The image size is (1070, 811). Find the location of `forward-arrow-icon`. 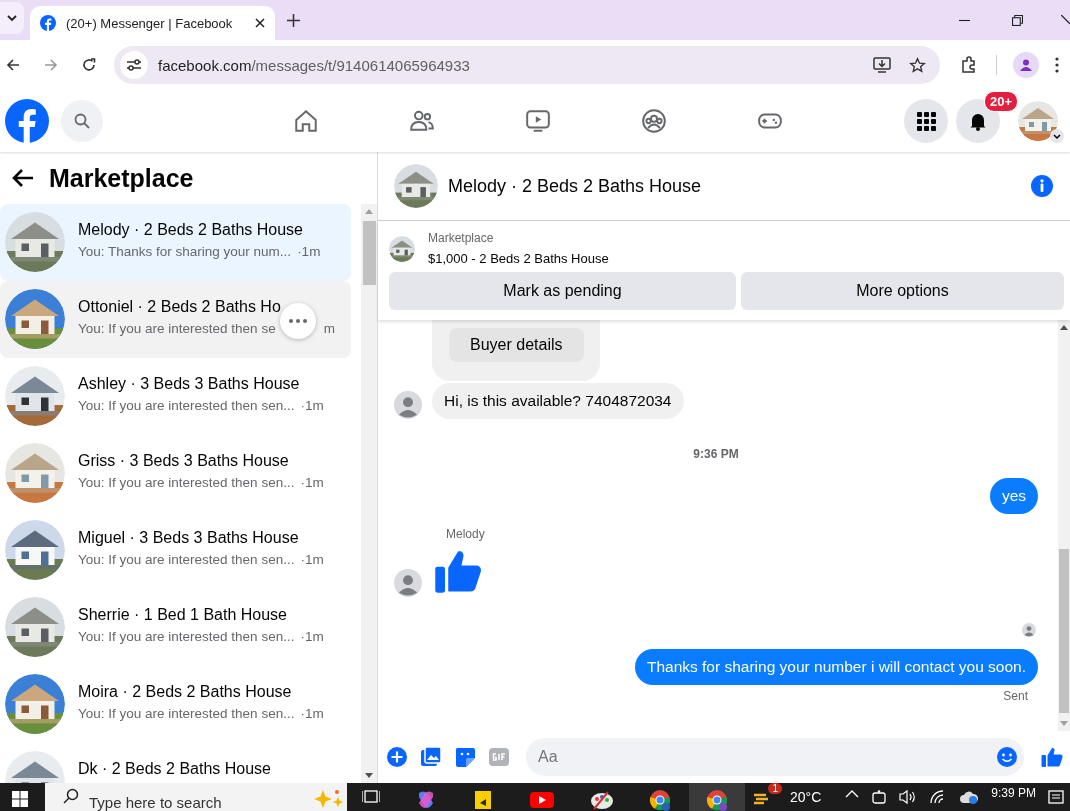

forward-arrow-icon is located at coordinates (51, 65).